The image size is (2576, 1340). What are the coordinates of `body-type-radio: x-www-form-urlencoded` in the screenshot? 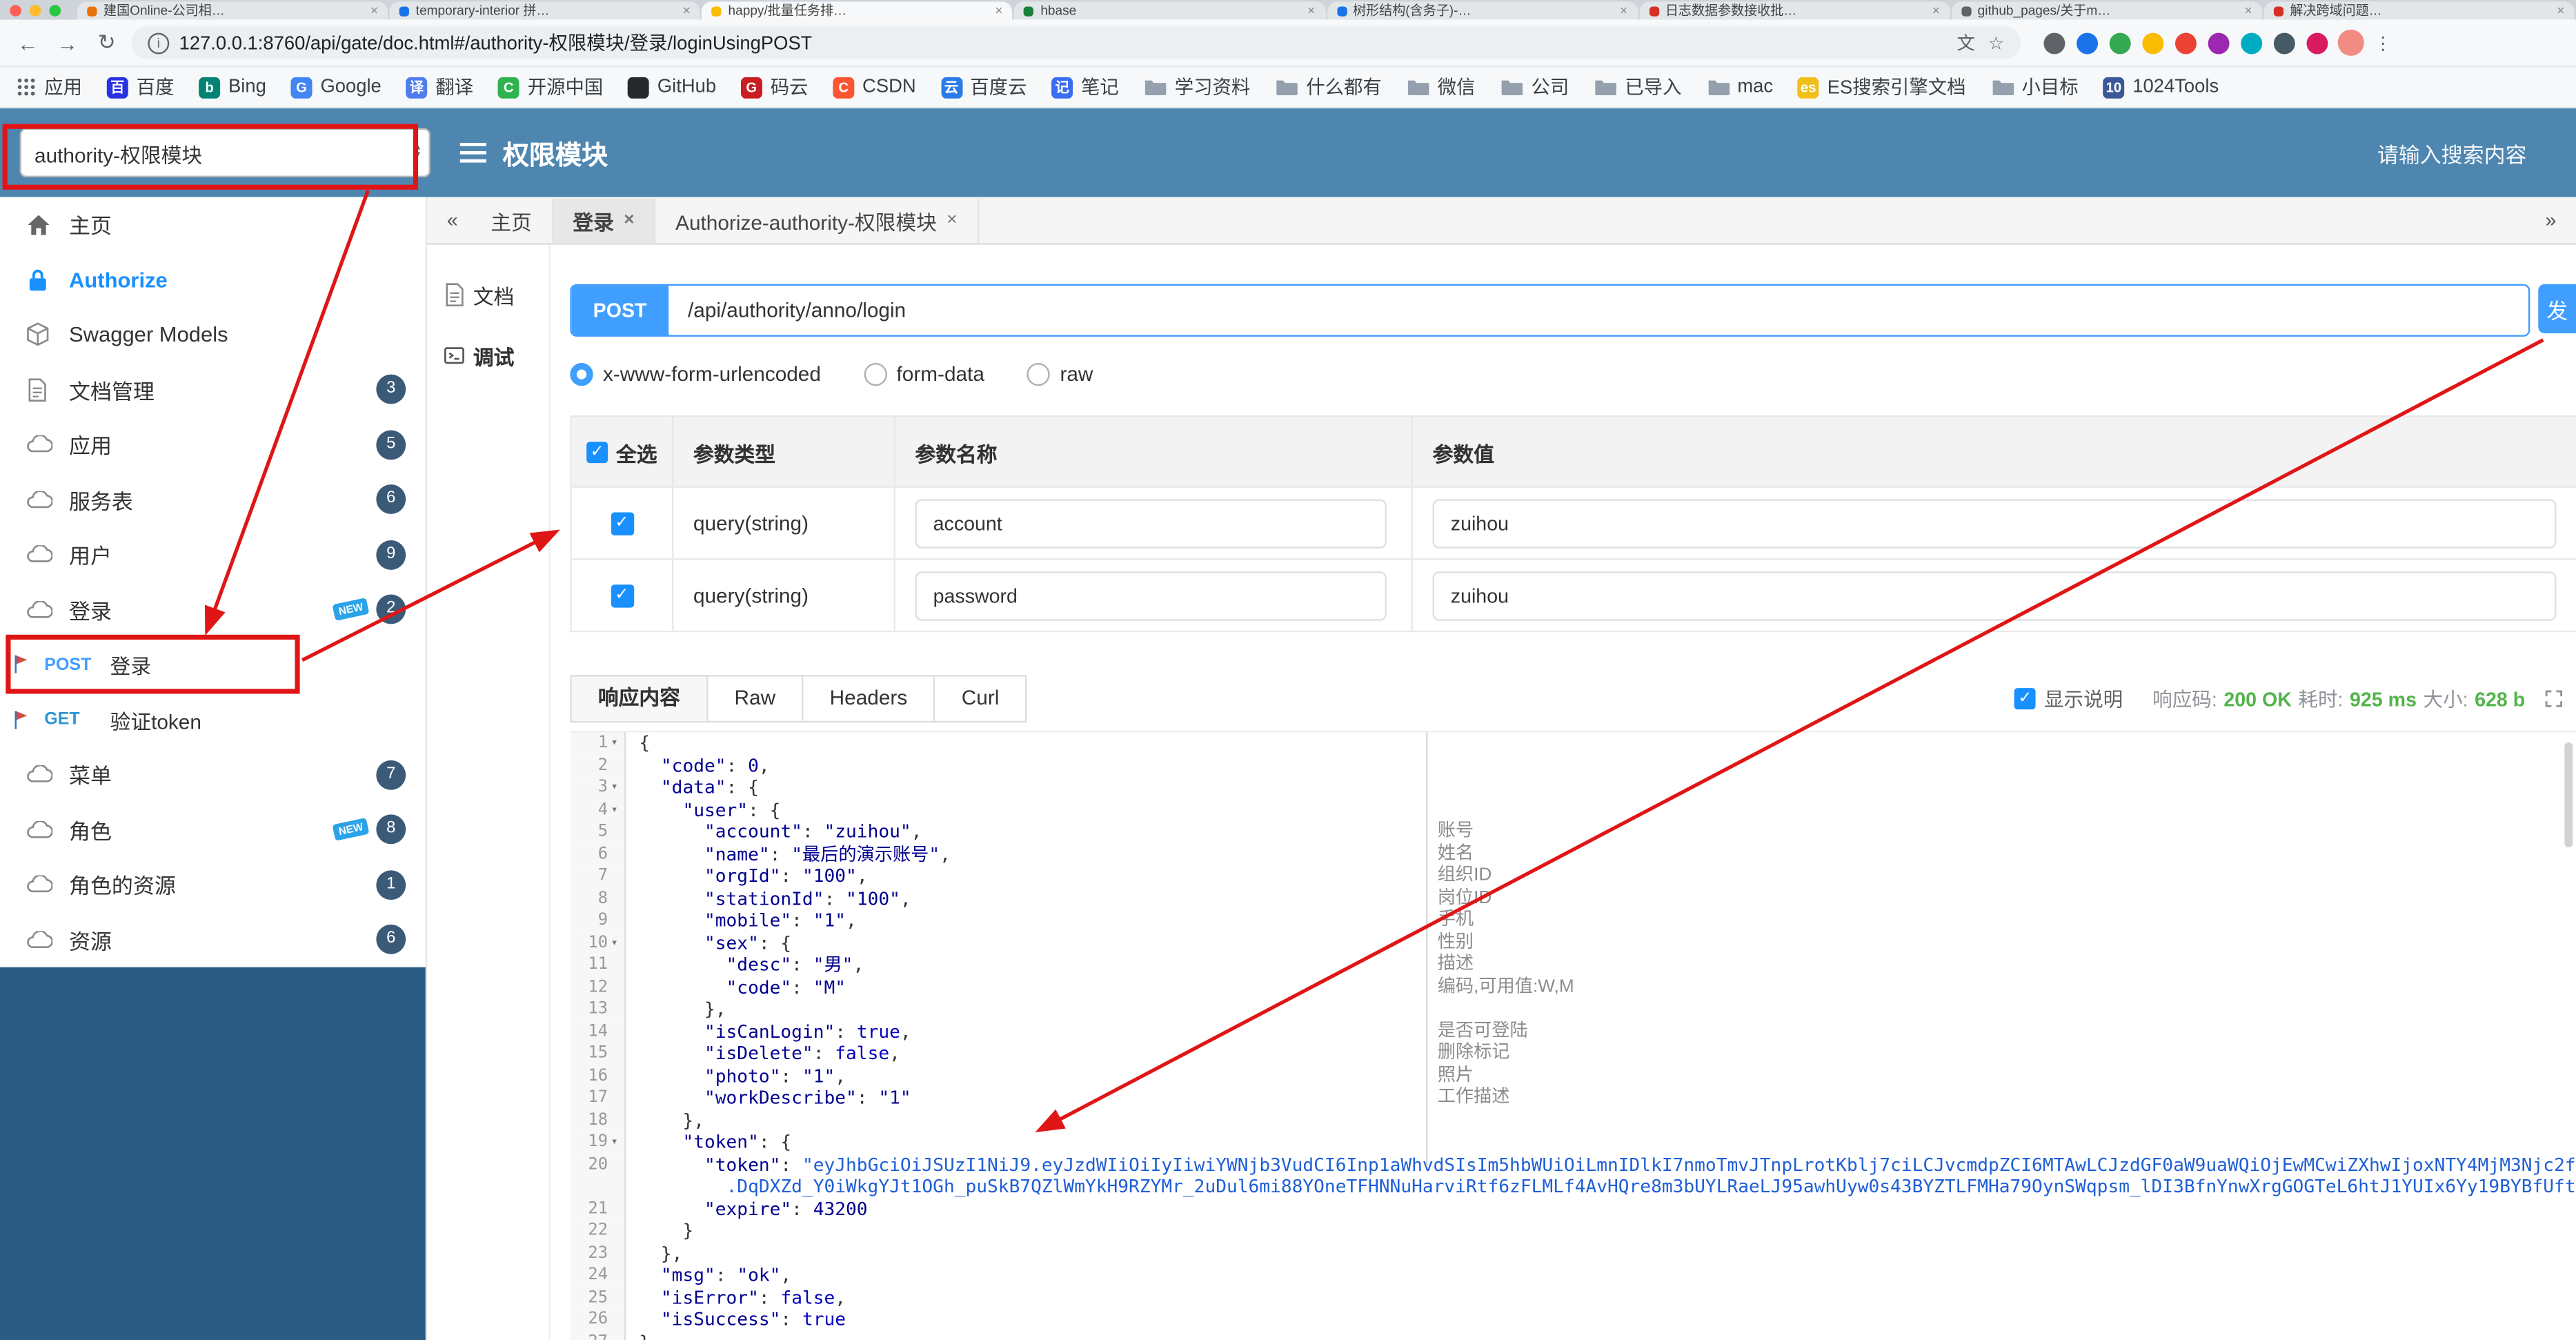 It's located at (695, 374).